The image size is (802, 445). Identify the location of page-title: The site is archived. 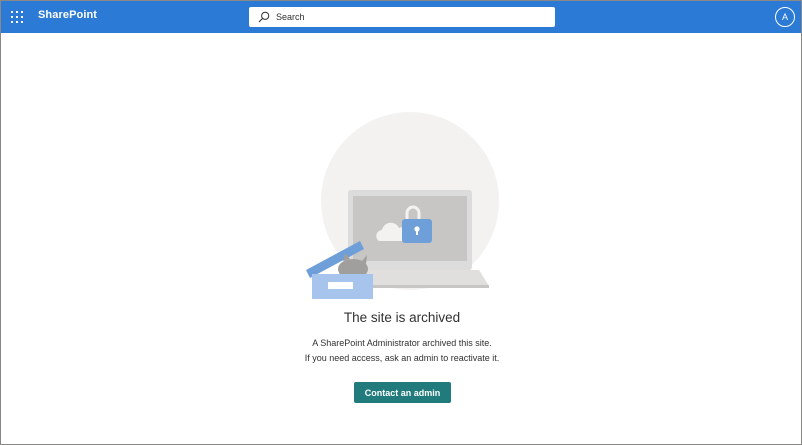
(402, 317).